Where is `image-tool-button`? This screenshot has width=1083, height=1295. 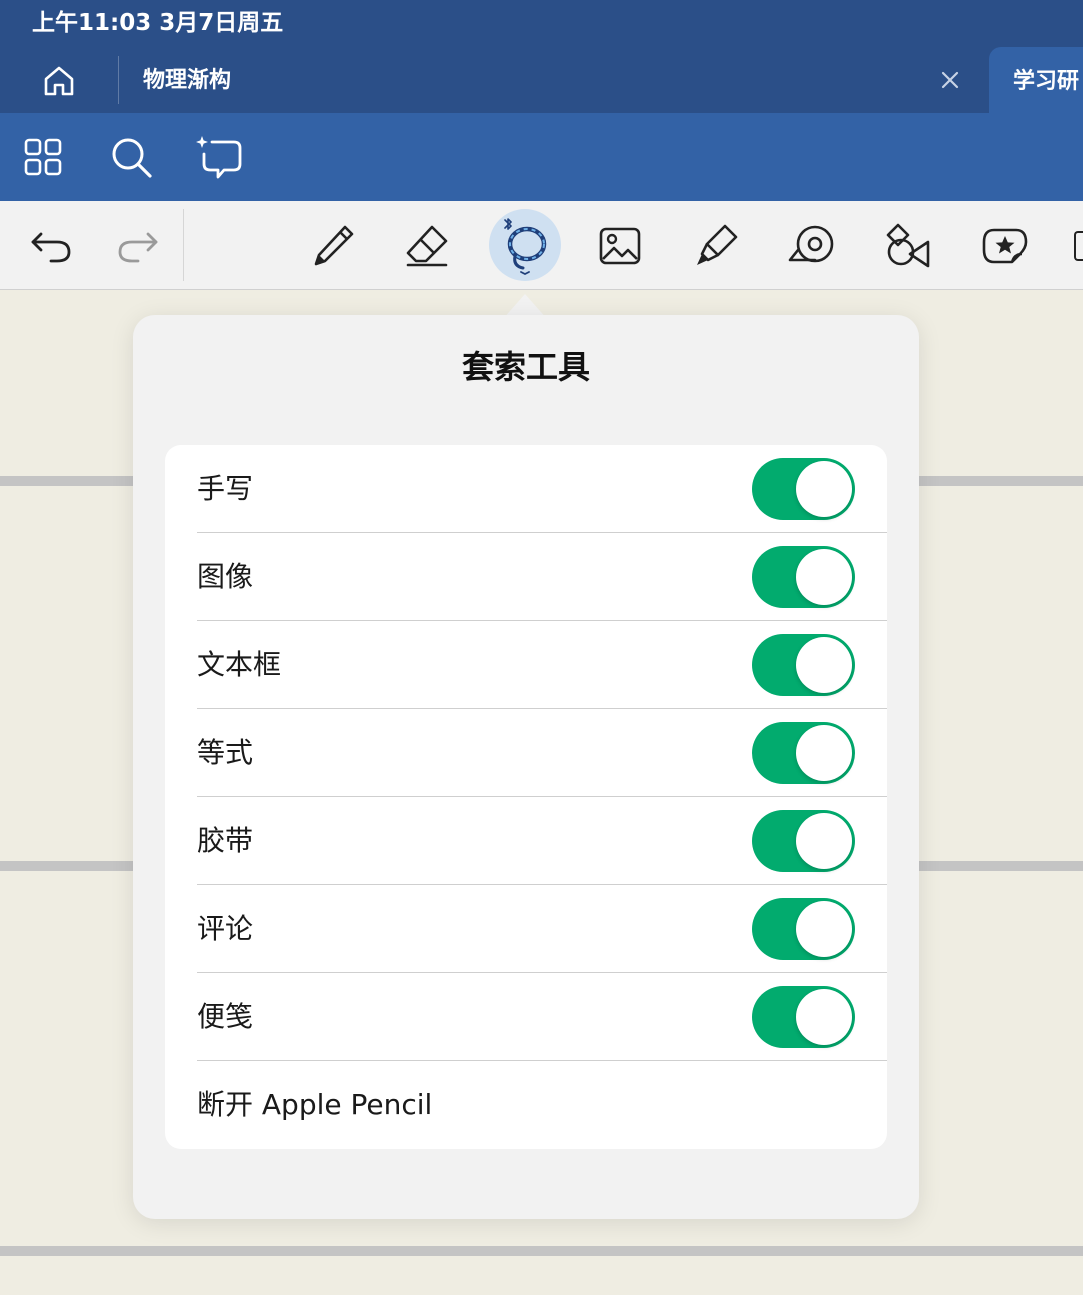
image-tool-button is located at coordinates (620, 246).